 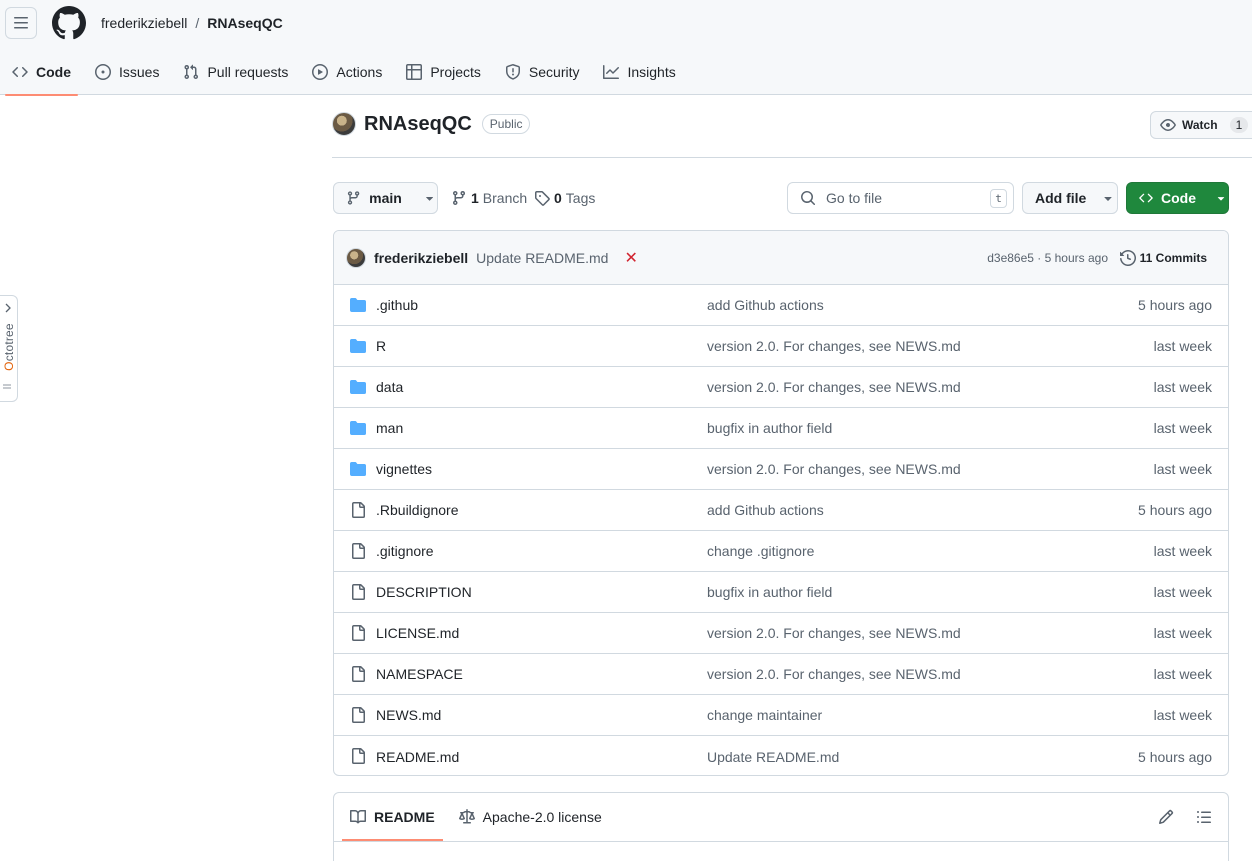 I want to click on tab-code: Code, so click(x=41, y=74).